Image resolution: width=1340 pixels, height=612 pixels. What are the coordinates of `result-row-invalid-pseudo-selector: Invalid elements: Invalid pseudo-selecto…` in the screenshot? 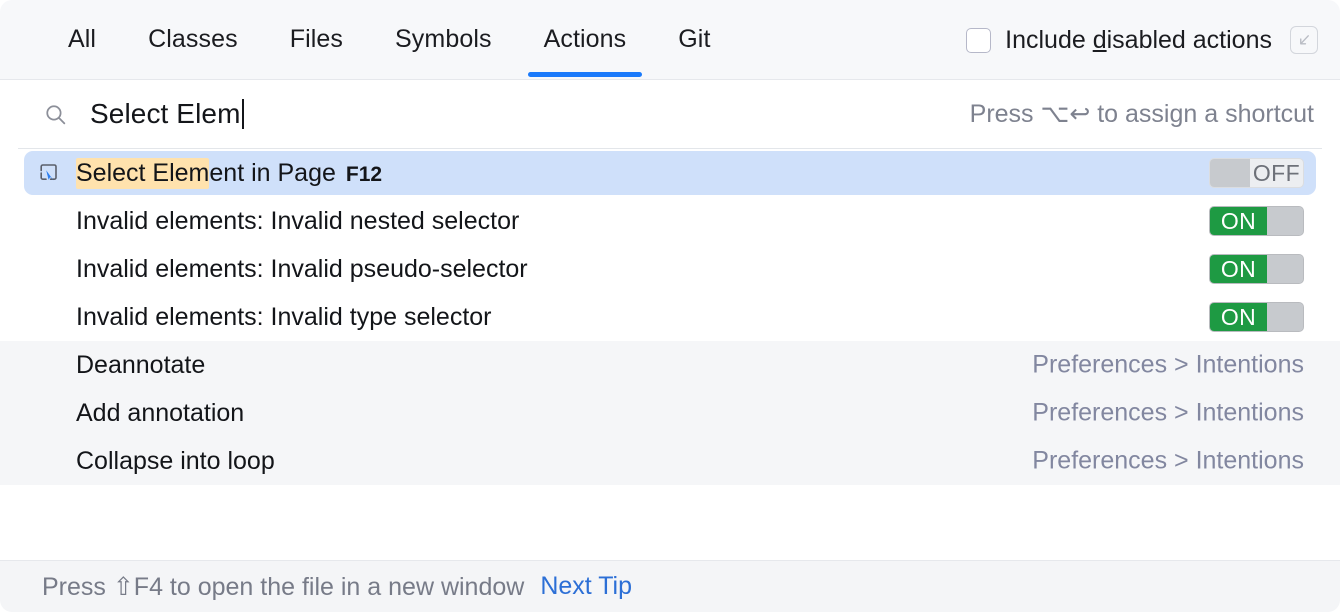 It's located at (670, 269).